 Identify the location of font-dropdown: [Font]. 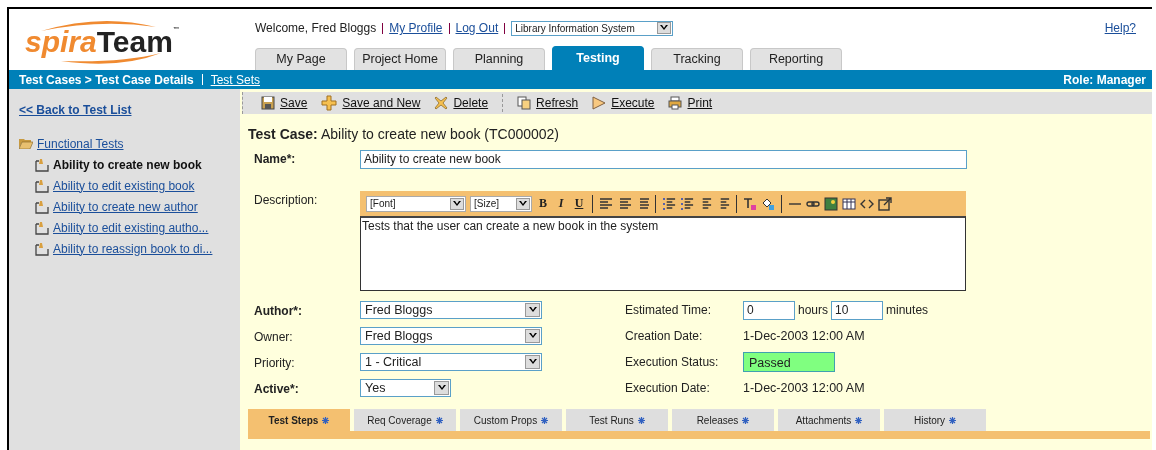
(416, 203).